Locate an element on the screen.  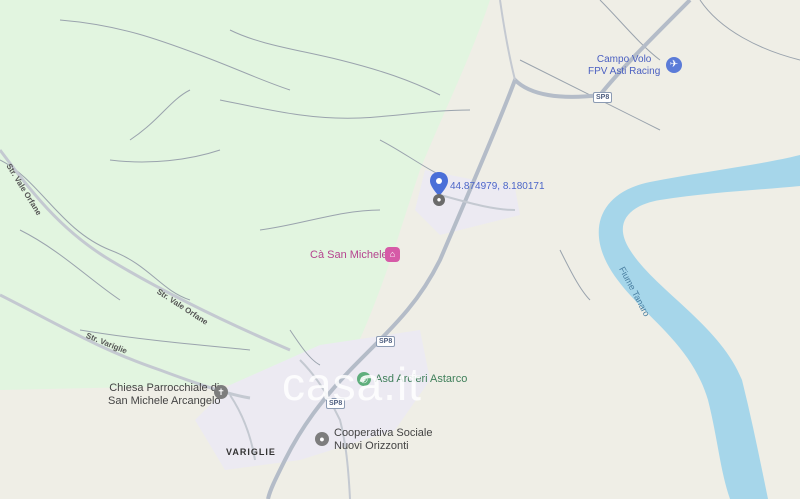
address-marker-icon: ● is located at coordinates (439, 200).